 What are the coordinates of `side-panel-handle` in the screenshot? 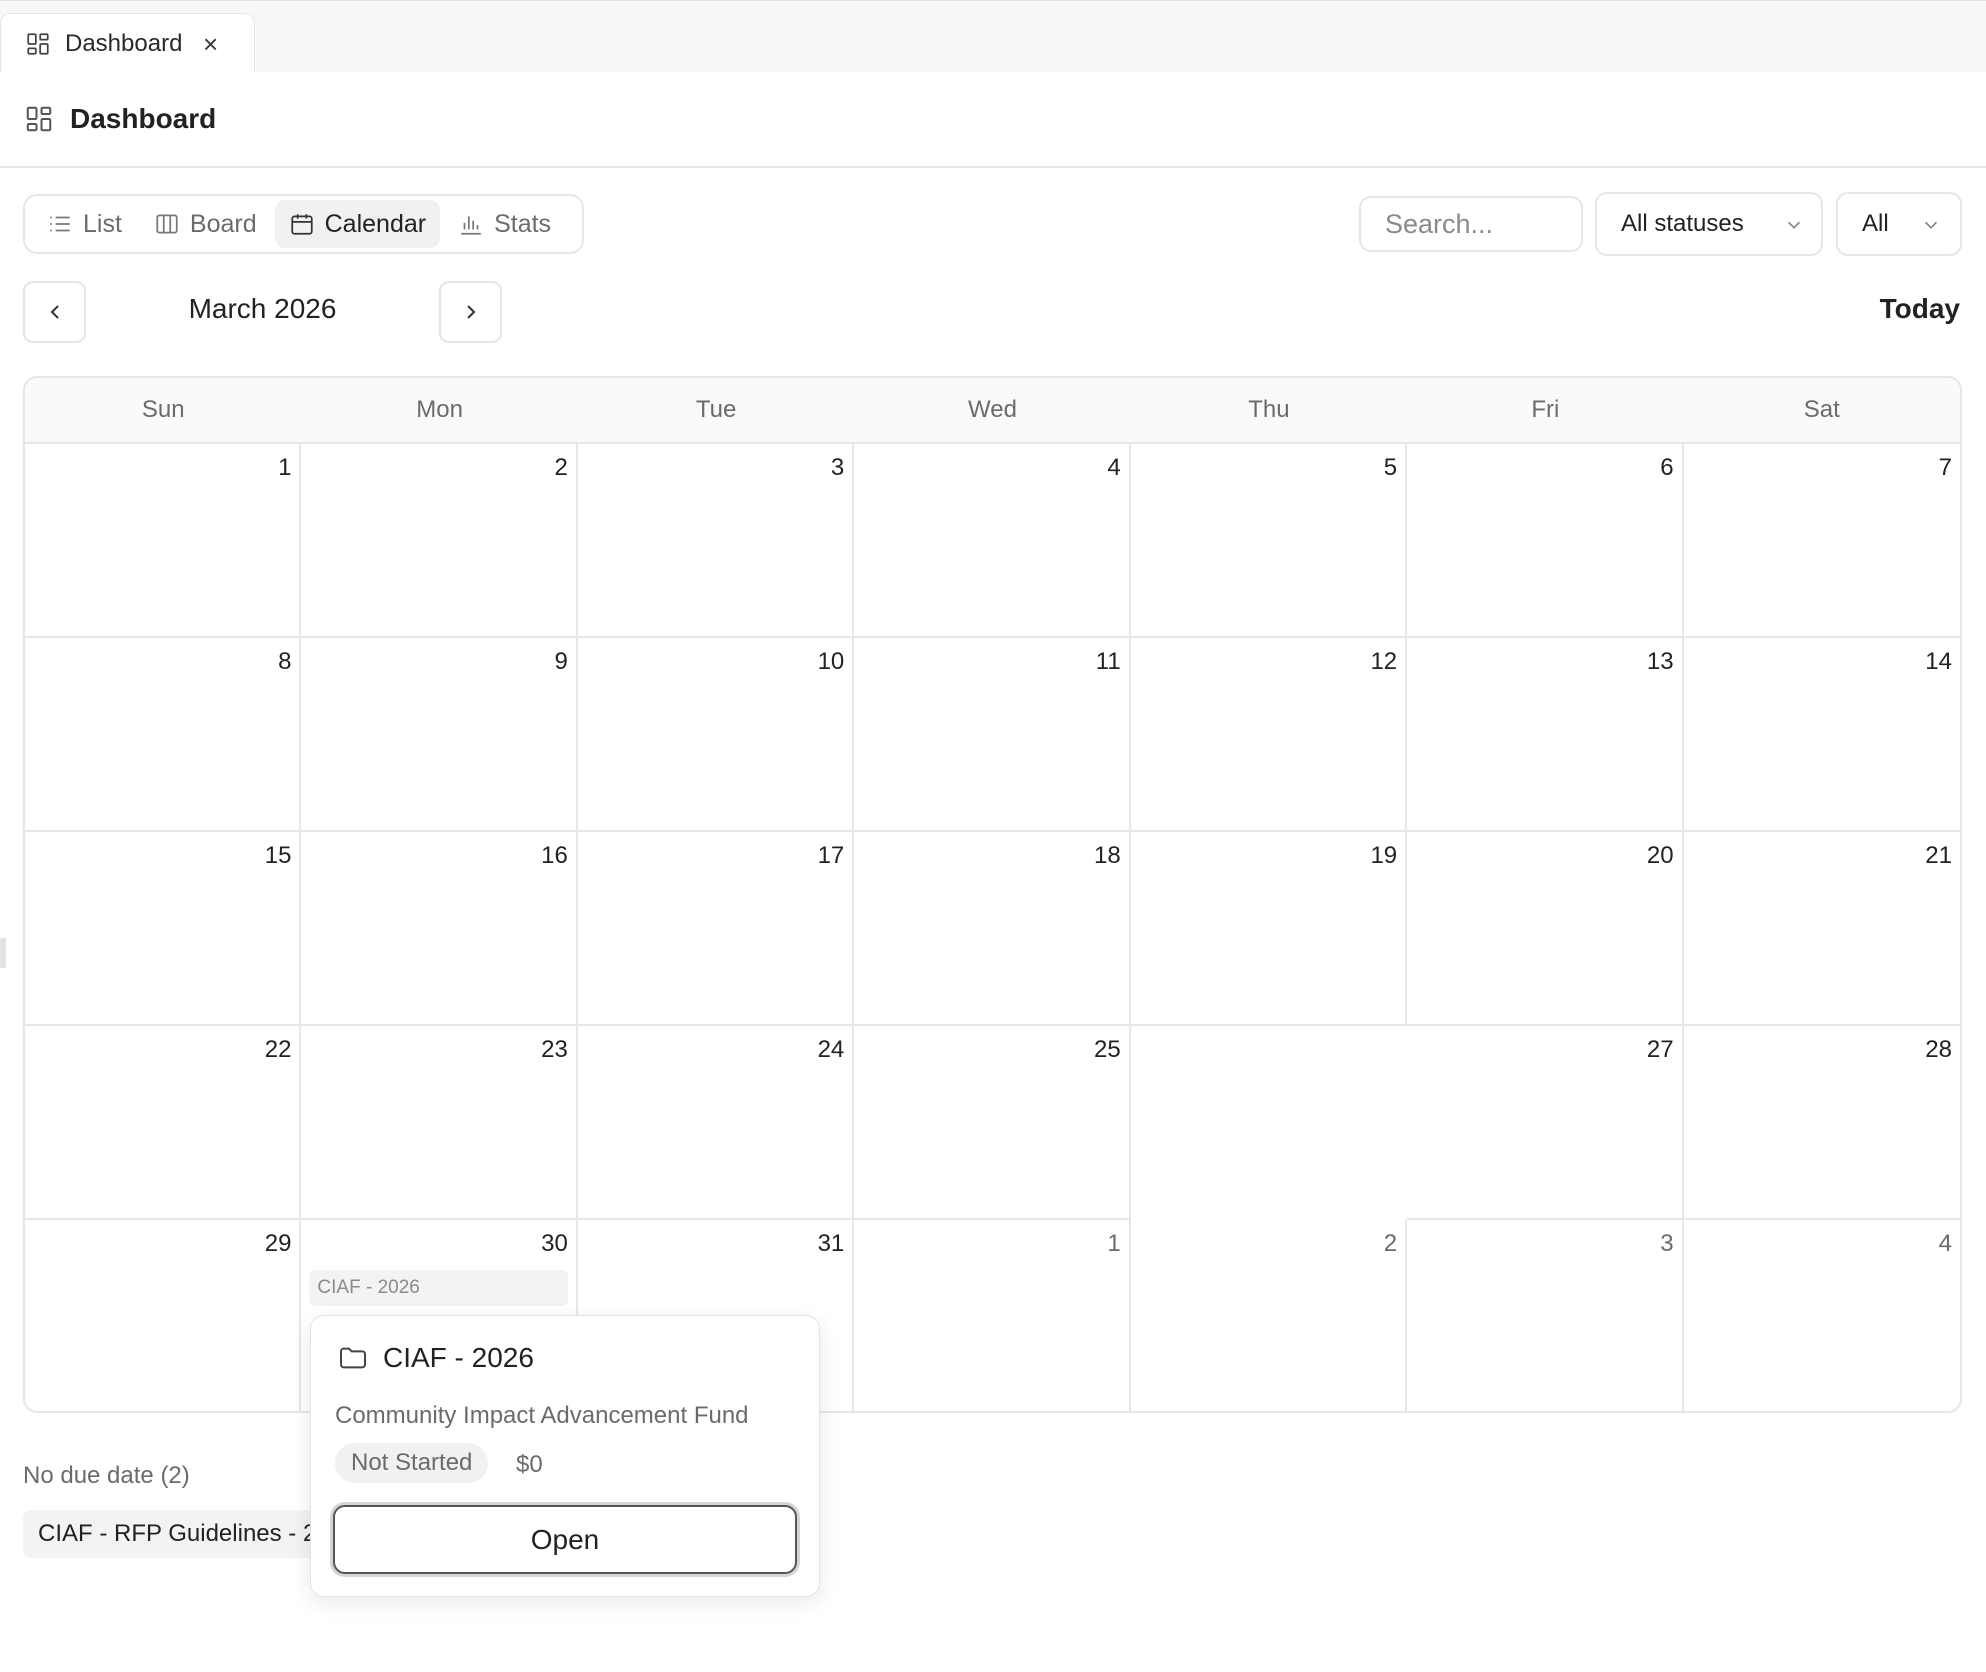 It's located at (3, 953).